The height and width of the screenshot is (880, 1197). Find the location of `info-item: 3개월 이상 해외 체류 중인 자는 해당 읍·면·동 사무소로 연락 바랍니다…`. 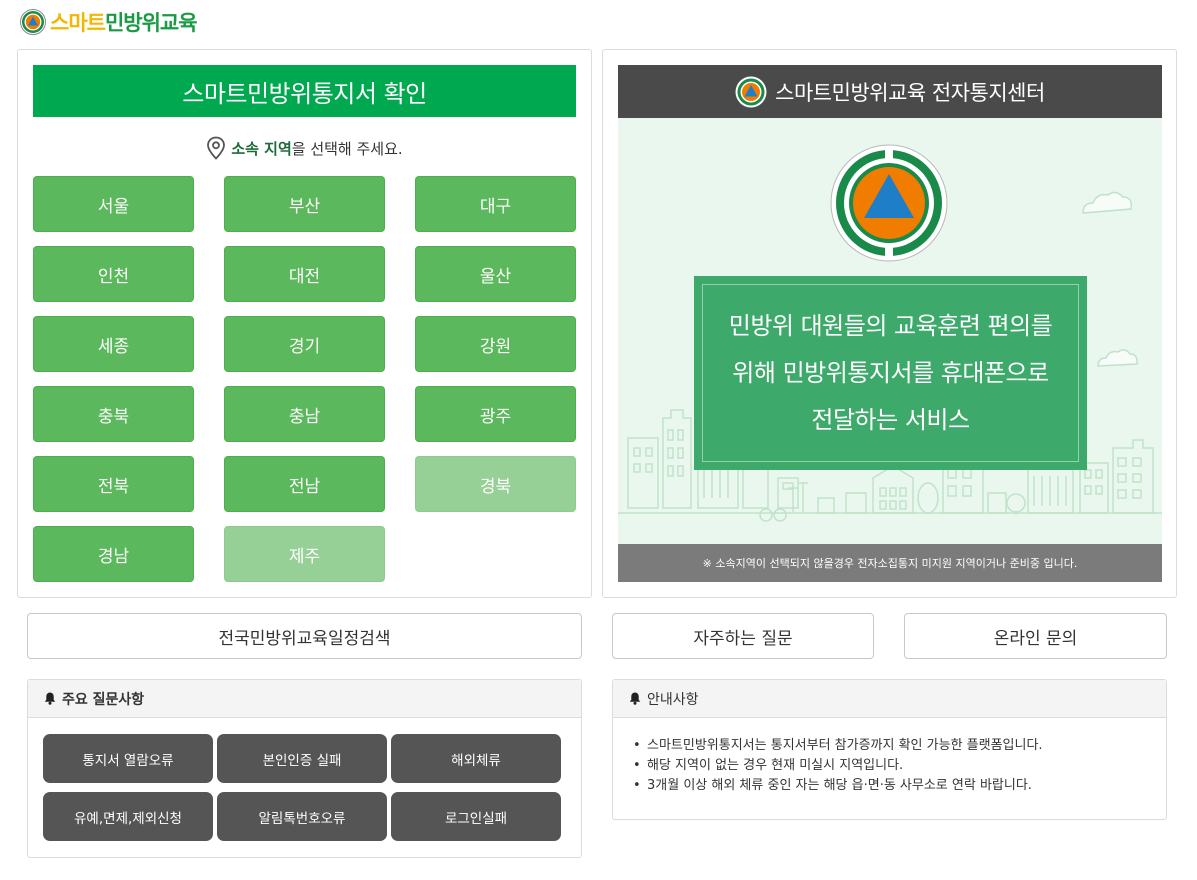

info-item: 3개월 이상 해외 체류 중인 자는 해당 읍·면·동 사무소로 연락 바랍니다… is located at coordinates (838, 786).